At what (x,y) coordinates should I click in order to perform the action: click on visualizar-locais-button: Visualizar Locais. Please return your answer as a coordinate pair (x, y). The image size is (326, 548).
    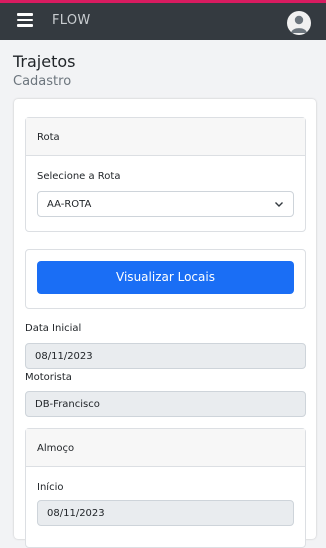
    Looking at the image, I should click on (165, 277).